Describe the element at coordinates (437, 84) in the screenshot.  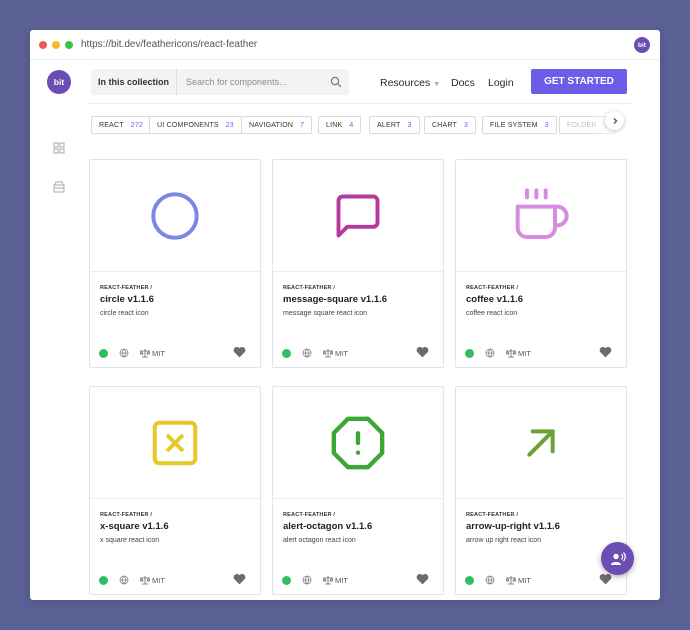
I see `chevron-down-icon: ▼` at that location.